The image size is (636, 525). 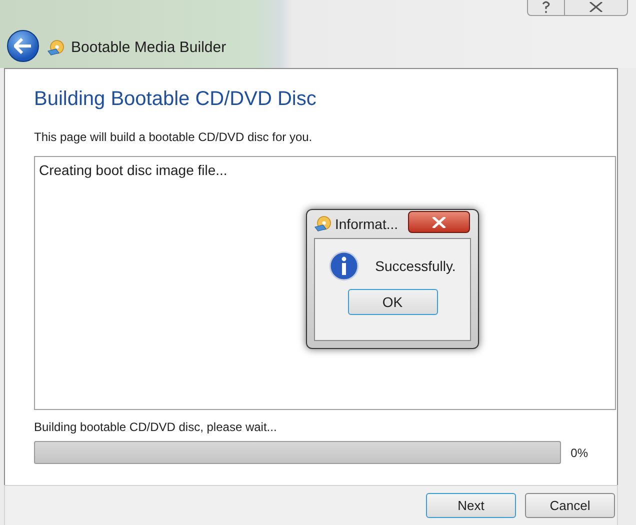 What do you see at coordinates (570, 505) in the screenshot?
I see `dialog-button: Cancel` at bounding box center [570, 505].